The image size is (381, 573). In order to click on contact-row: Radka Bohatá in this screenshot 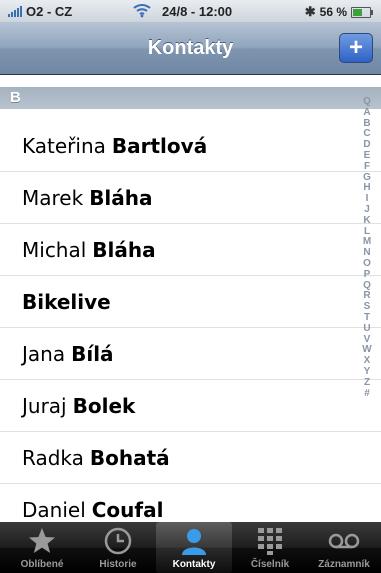, I will do `click(190, 458)`.